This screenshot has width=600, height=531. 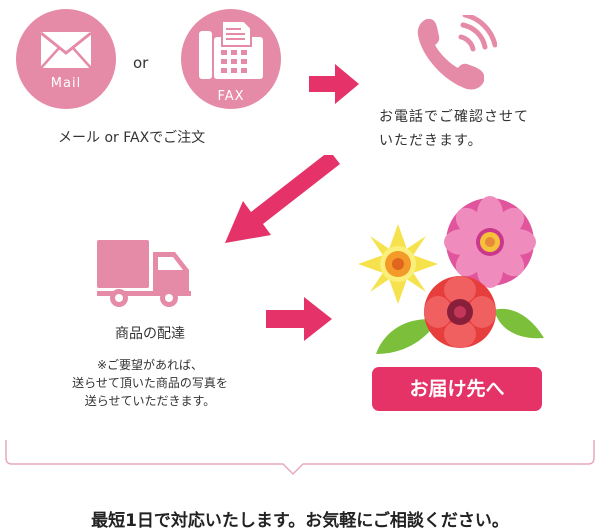 I want to click on footer-message: 最短1日で対応いたします。お気軽にご相談ください。, so click(x=300, y=521).